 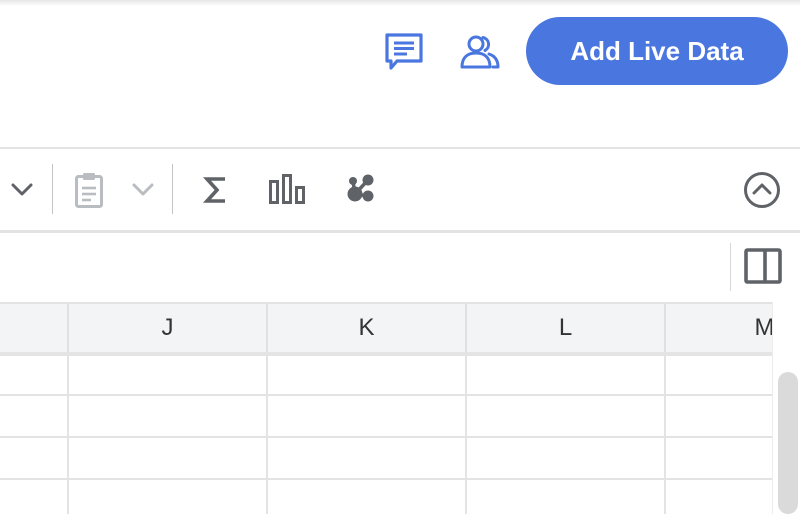 What do you see at coordinates (718, 328) in the screenshot?
I see `column-header-m: M` at bounding box center [718, 328].